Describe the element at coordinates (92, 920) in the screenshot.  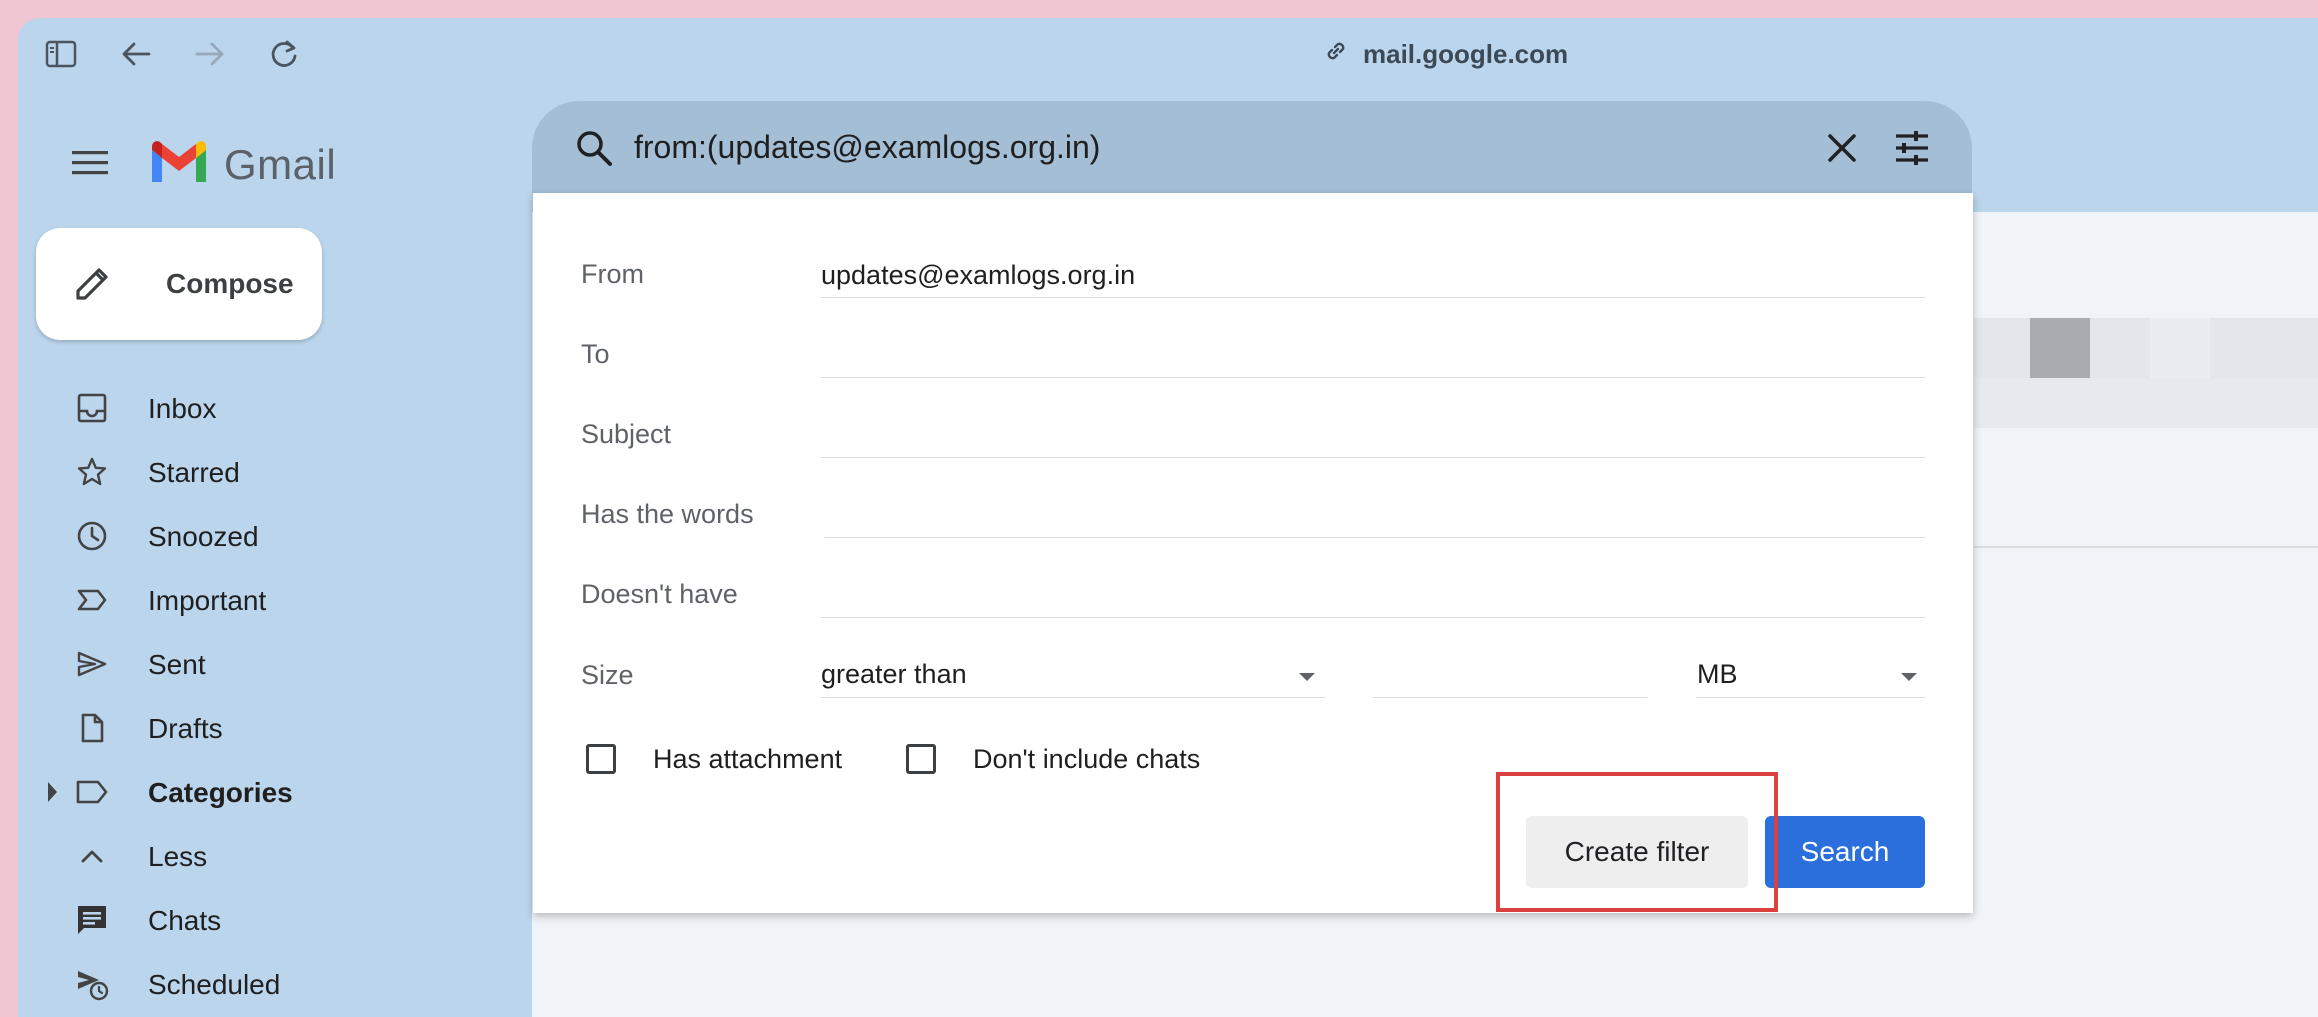
I see `chat-icon` at that location.